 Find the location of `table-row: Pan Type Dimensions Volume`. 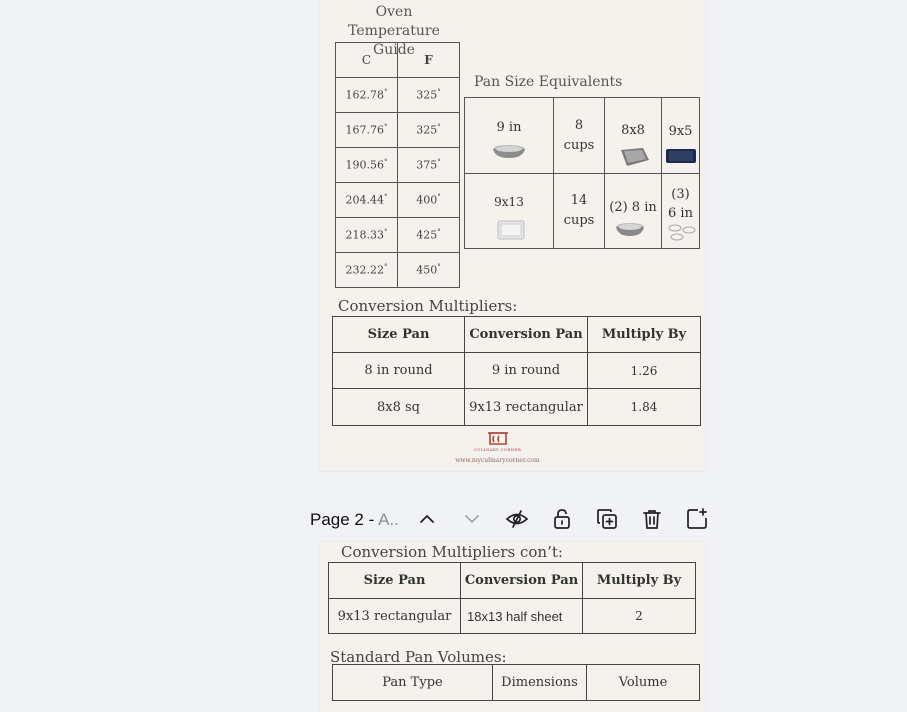

table-row: Pan Type Dimensions Volume is located at coordinates (516, 682).